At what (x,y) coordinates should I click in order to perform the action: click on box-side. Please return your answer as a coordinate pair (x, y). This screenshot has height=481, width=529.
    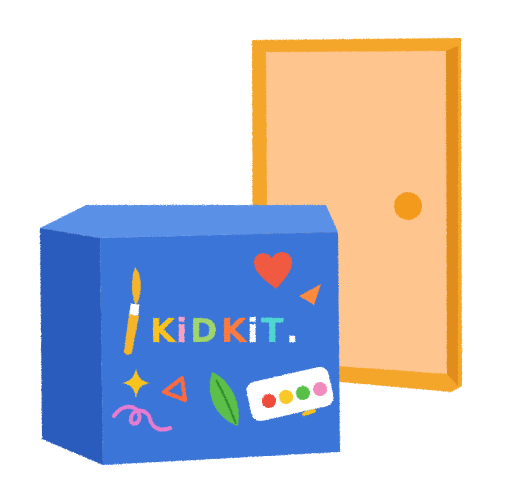
    Looking at the image, I should click on (71, 346).